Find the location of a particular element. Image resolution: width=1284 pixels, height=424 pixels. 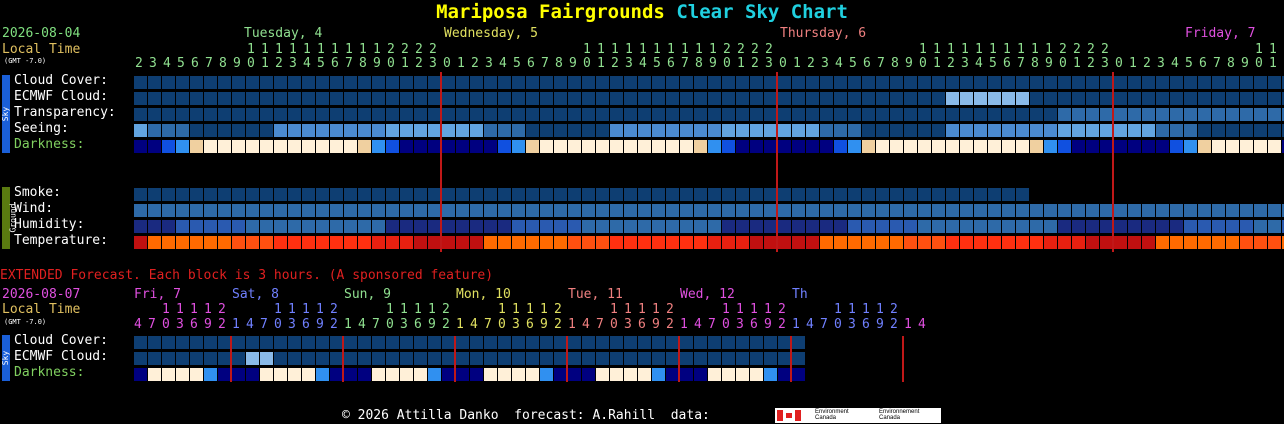

environment-canada-logo: Environment Canada Environnement Canada is located at coordinates (858, 415).